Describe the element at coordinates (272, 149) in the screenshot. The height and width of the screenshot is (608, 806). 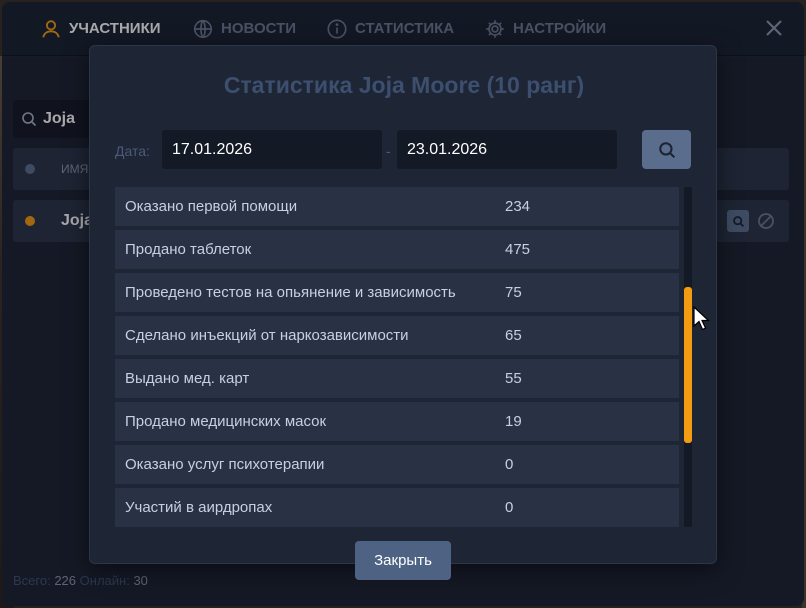
I see `date-from-input: 17.01.2026` at that location.